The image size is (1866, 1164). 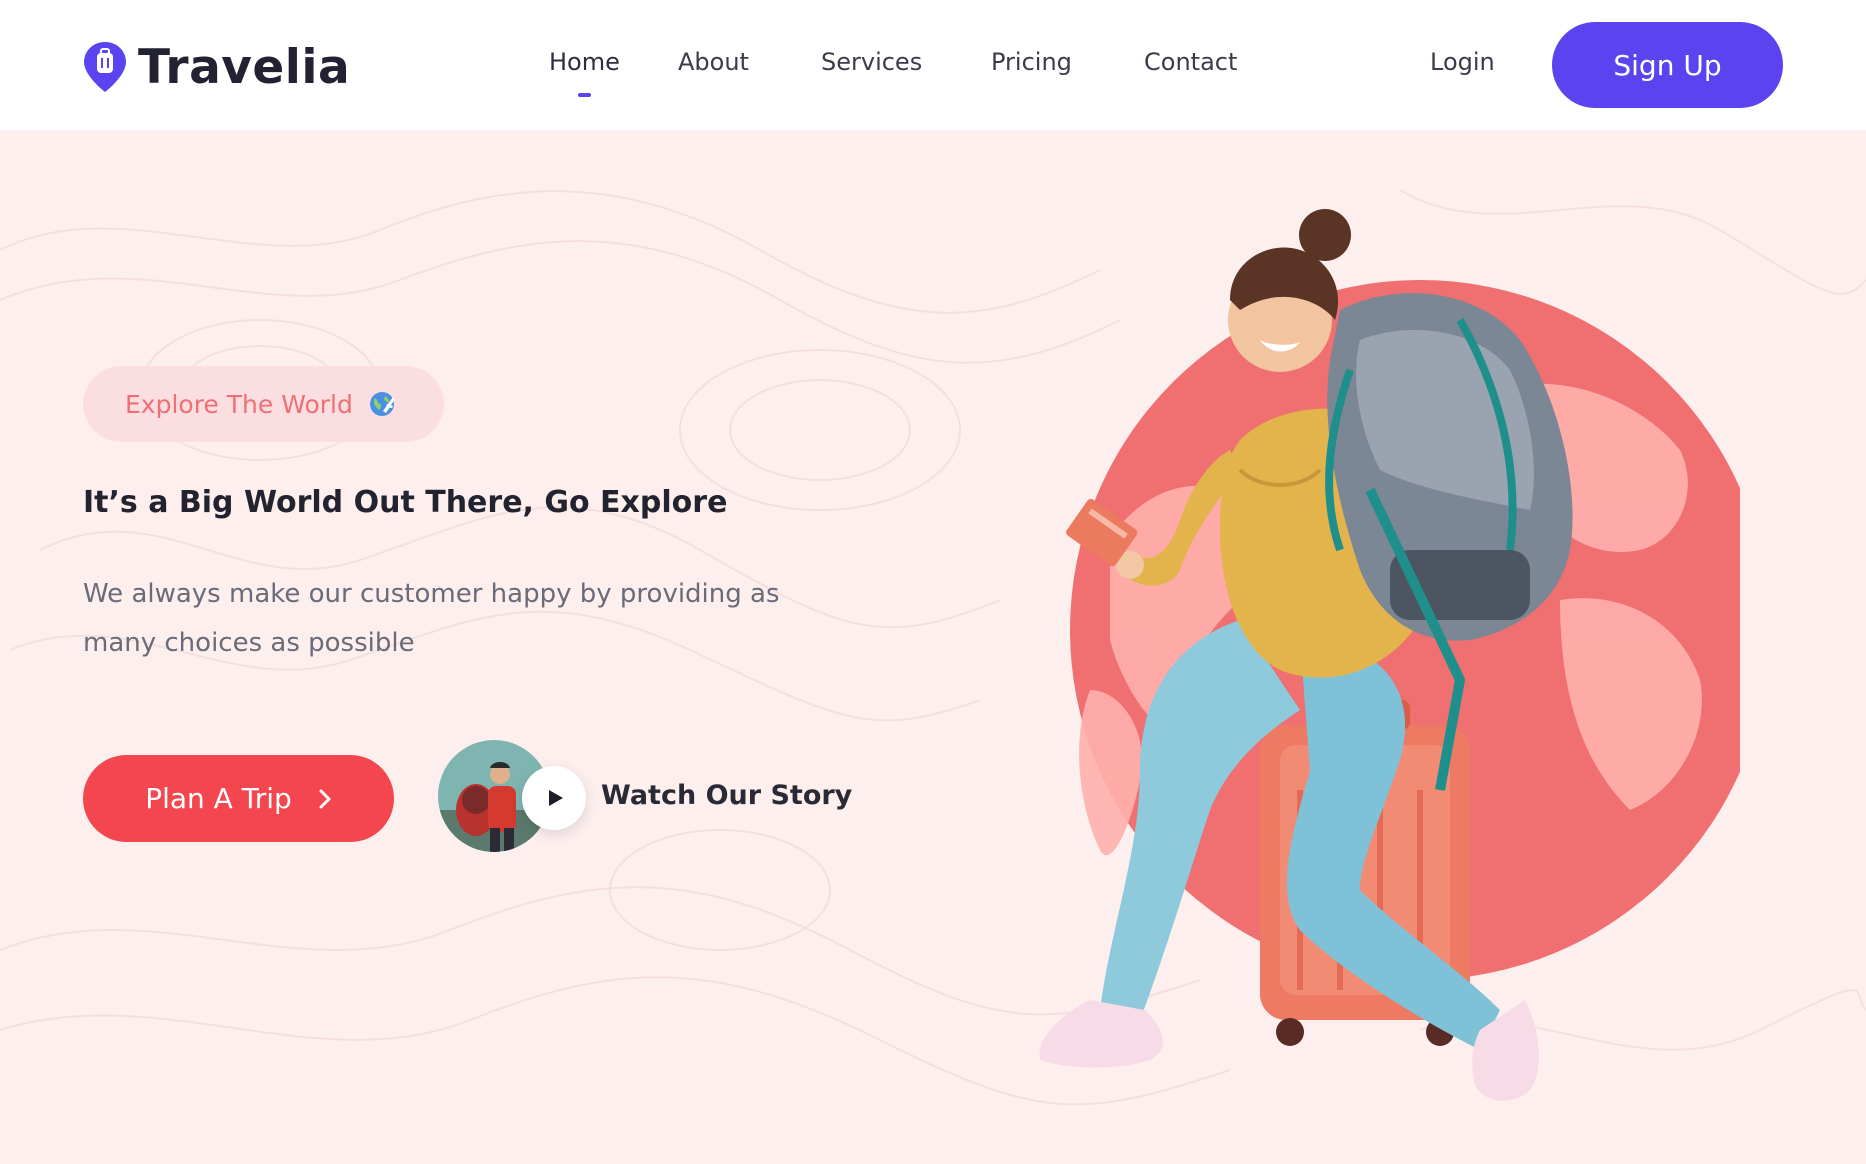 What do you see at coordinates (713, 62) in the screenshot?
I see `nav-about: About` at bounding box center [713, 62].